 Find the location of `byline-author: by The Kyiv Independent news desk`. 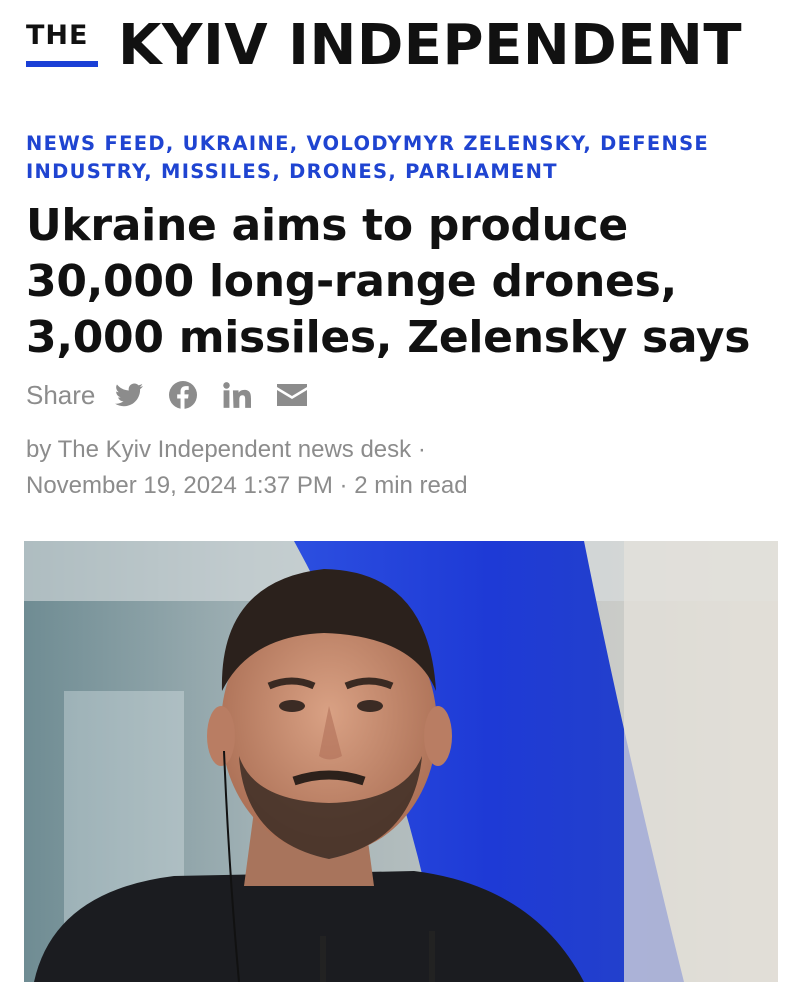

byline-author: by The Kyiv Independent news desk is located at coordinates (218, 449).